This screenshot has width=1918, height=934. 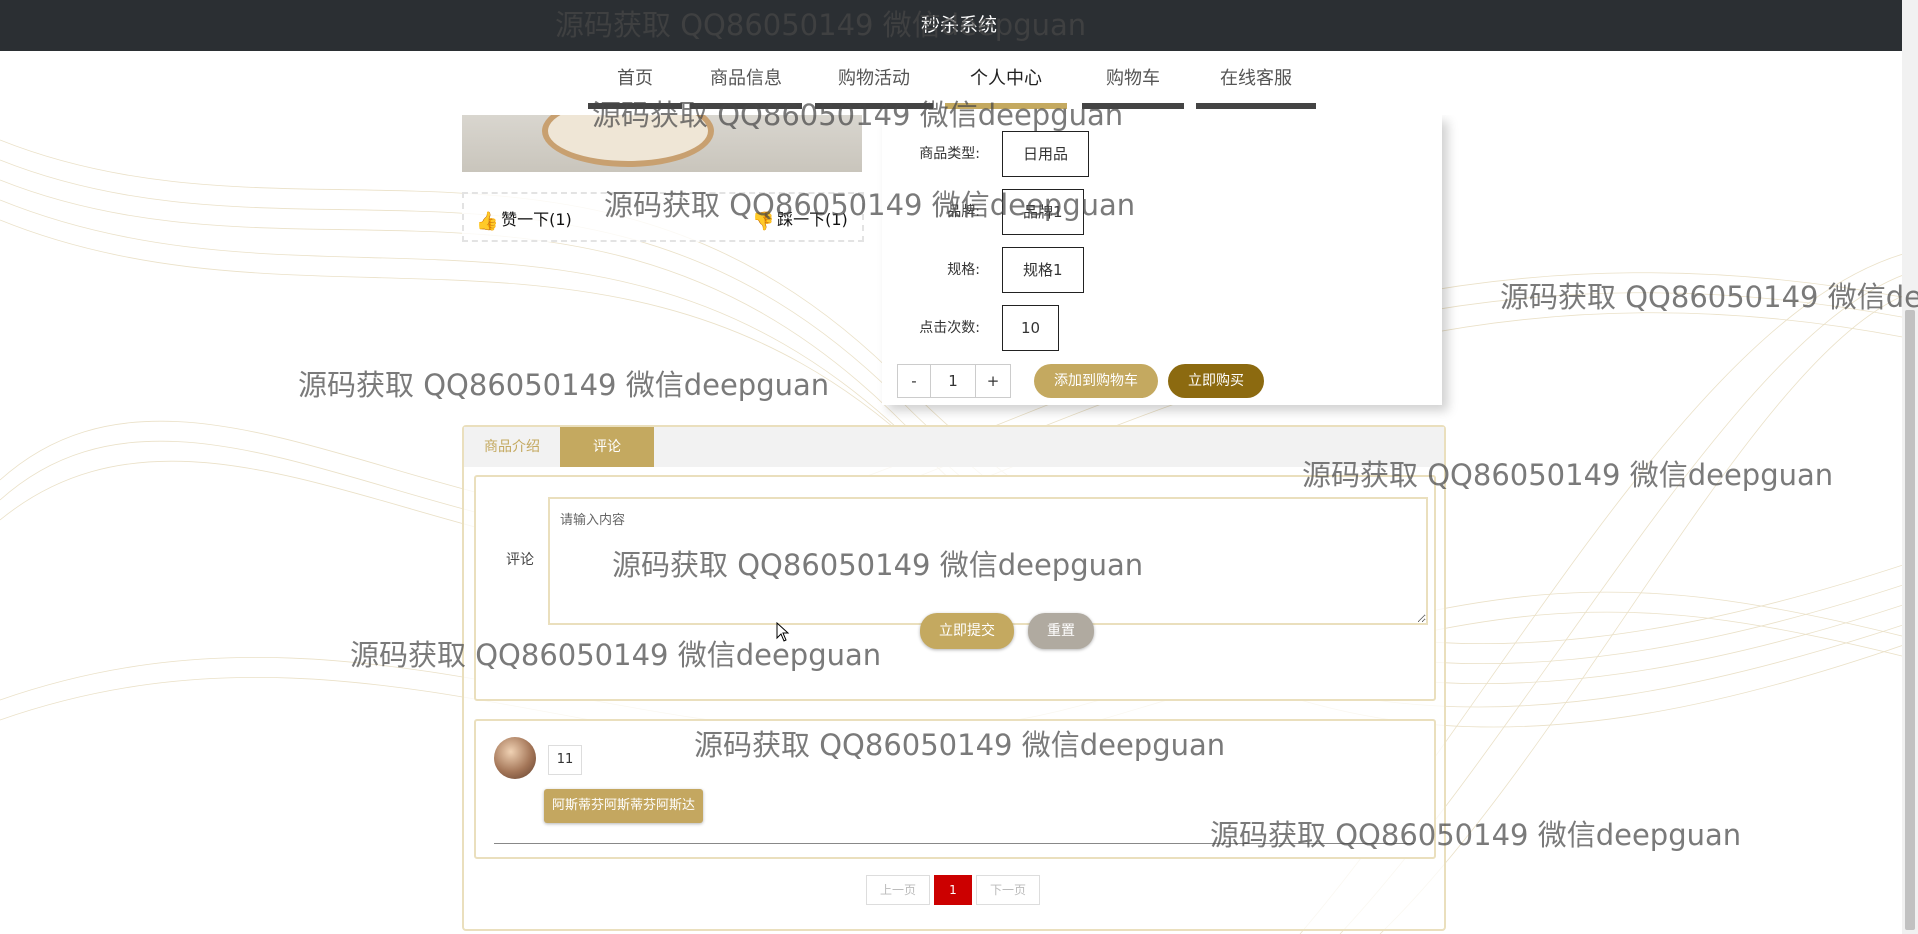 I want to click on quantity-input: 1, so click(x=953, y=381).